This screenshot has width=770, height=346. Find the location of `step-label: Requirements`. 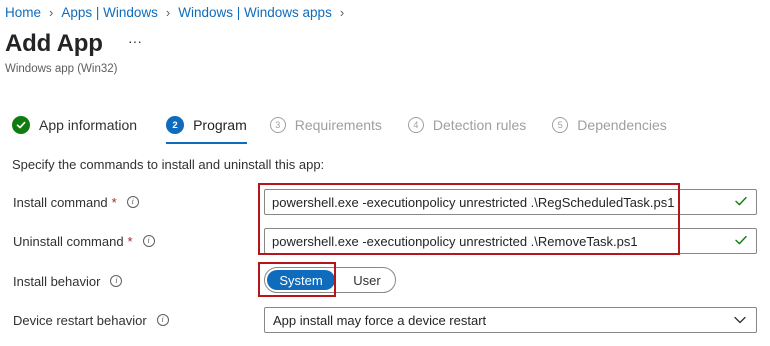

step-label: Requirements is located at coordinates (338, 125).